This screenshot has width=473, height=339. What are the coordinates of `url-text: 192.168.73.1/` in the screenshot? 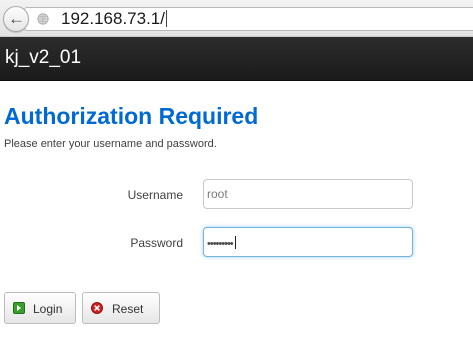 It's located at (114, 18).